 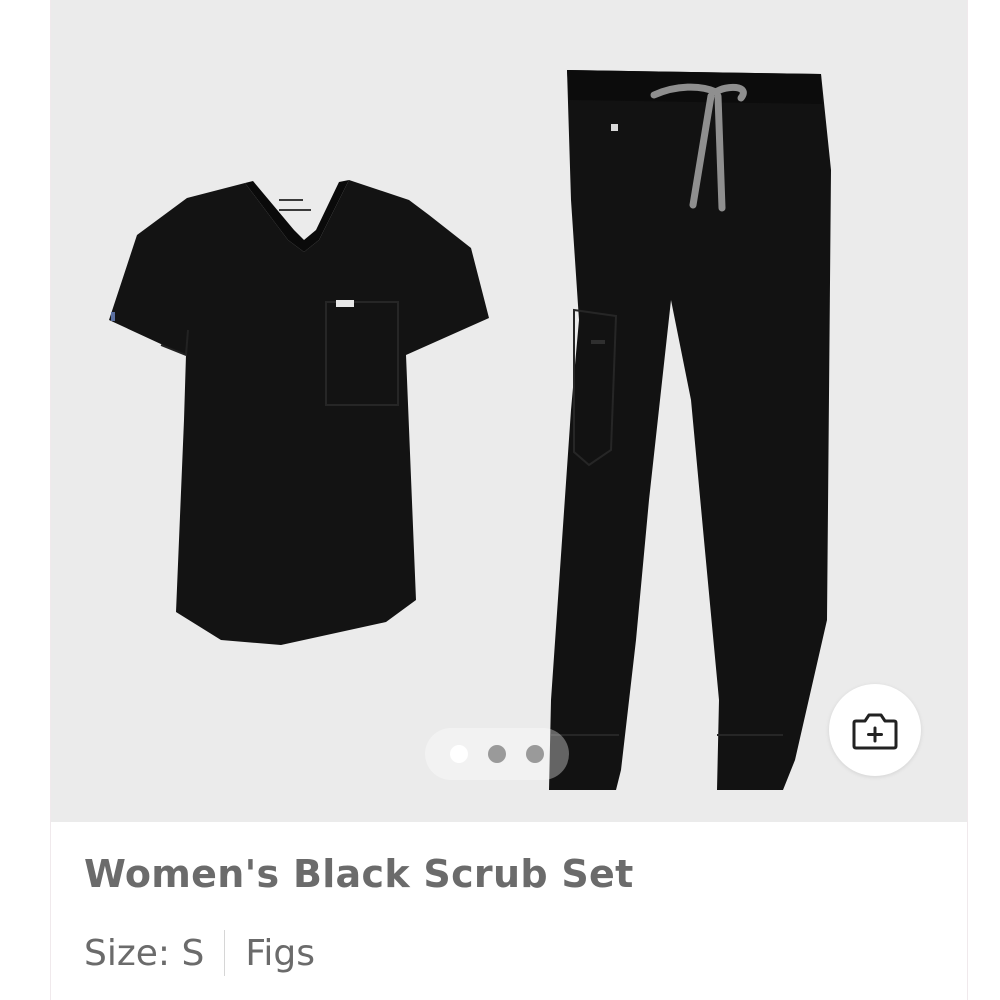 What do you see at coordinates (359, 874) in the screenshot?
I see `product-title: Women's Black Scrub Set` at bounding box center [359, 874].